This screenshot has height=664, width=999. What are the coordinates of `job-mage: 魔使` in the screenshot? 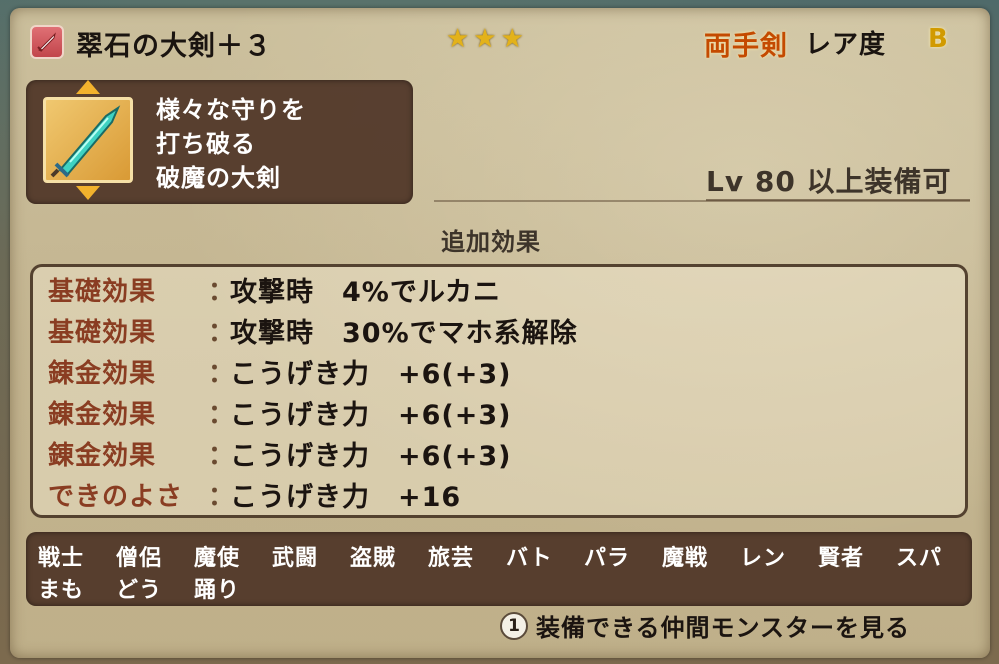 It's located at (217, 558).